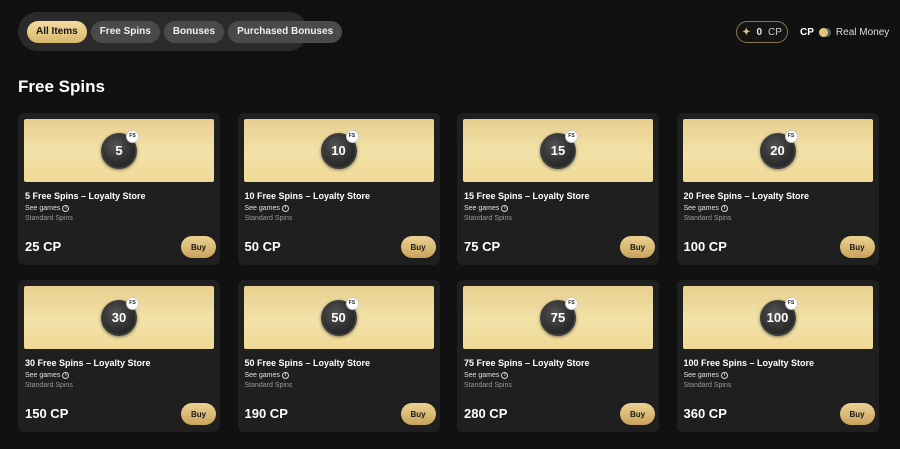  Describe the element at coordinates (844, 32) in the screenshot. I see `currency-toggle: CP Real Money` at that location.